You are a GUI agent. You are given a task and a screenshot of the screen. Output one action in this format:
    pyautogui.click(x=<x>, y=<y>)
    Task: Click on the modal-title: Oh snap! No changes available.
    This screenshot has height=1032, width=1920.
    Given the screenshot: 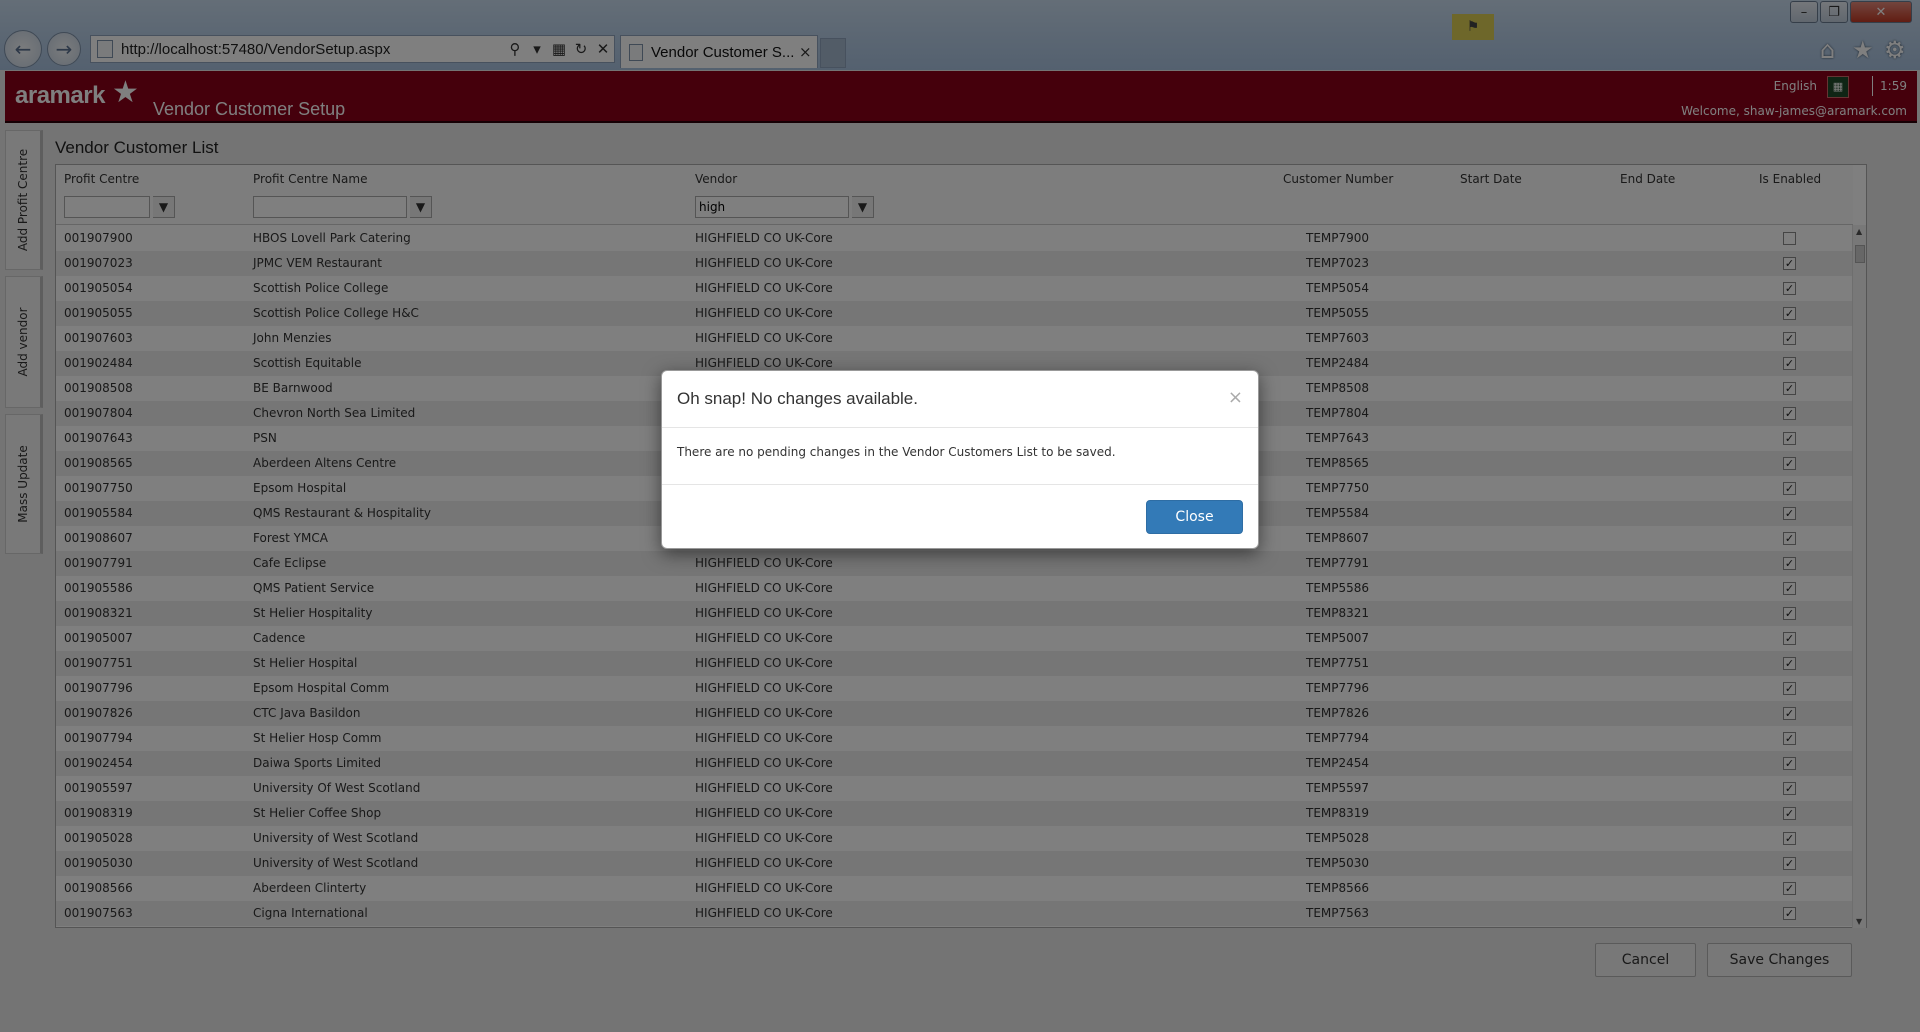 What is the action you would take?
    pyautogui.click(x=797, y=398)
    